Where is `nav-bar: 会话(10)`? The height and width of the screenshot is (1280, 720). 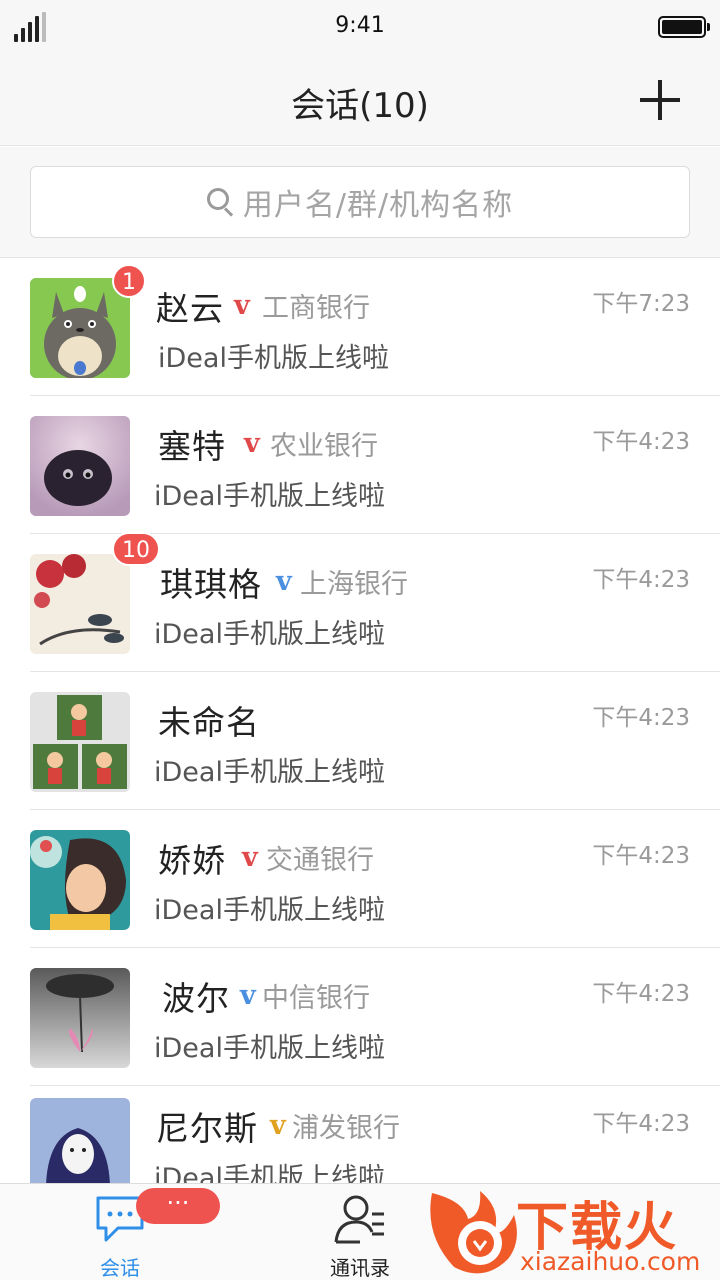 nav-bar: 会话(10) is located at coordinates (360, 101).